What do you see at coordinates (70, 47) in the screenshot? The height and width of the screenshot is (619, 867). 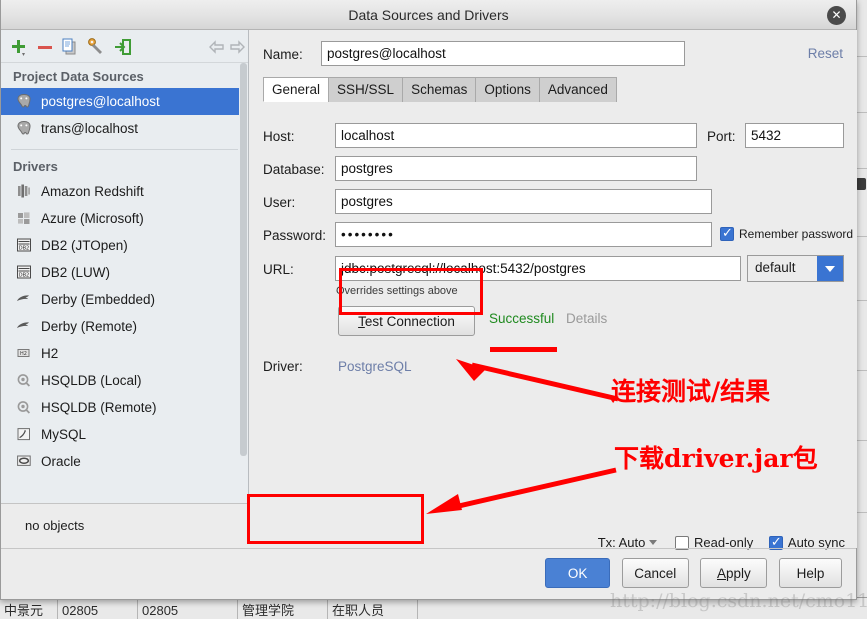 I see `copy-icon` at bounding box center [70, 47].